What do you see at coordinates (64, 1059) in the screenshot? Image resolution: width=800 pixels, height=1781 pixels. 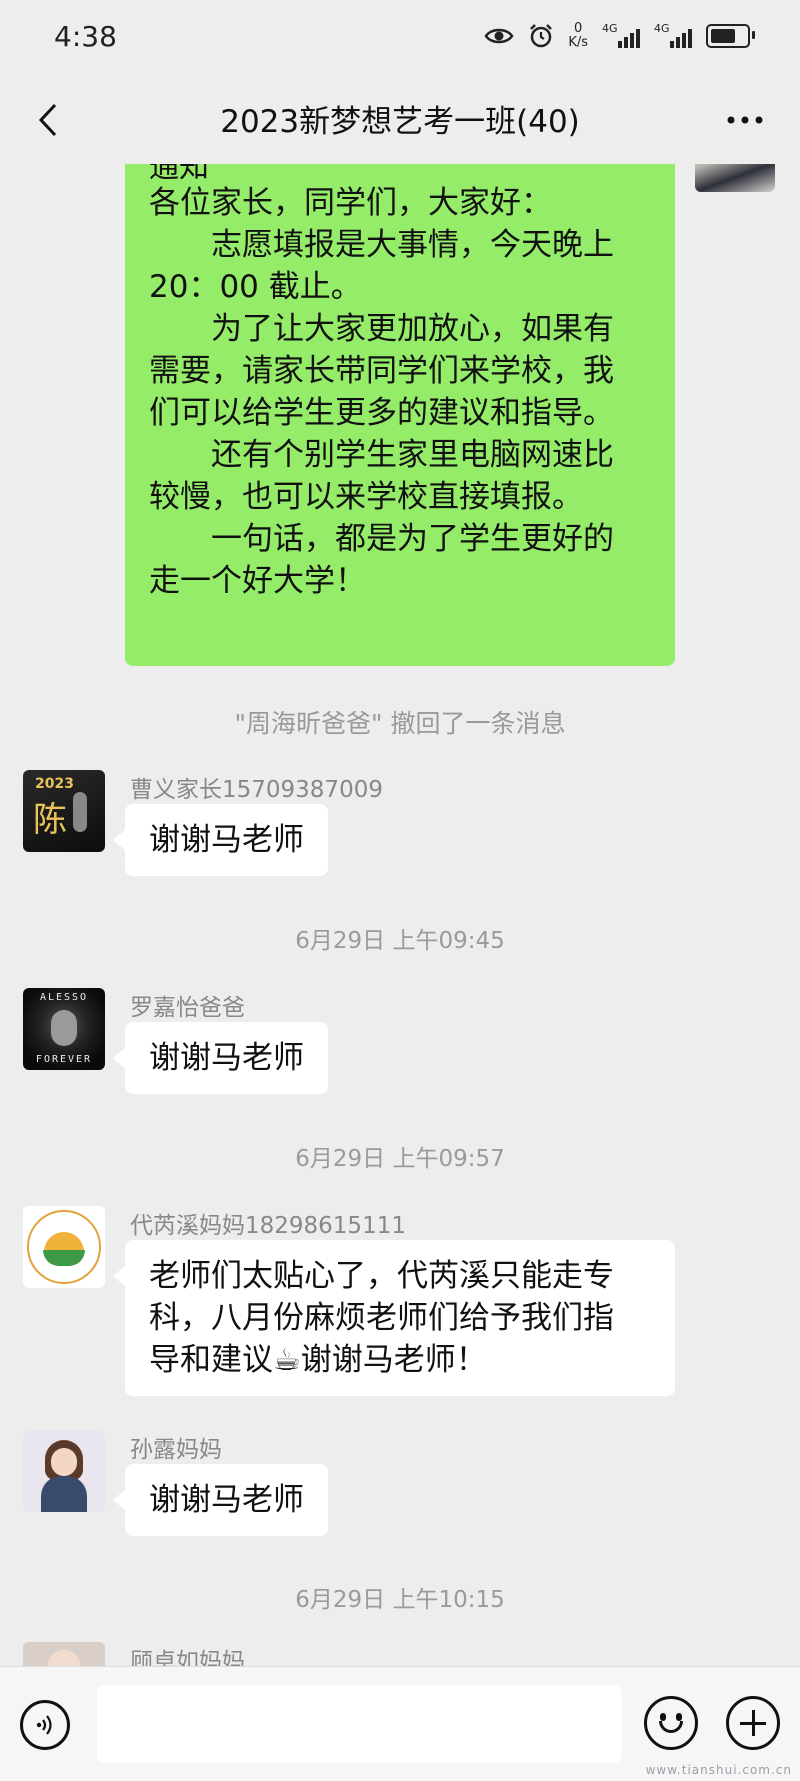 I see `avatar-text: FOREVER` at bounding box center [64, 1059].